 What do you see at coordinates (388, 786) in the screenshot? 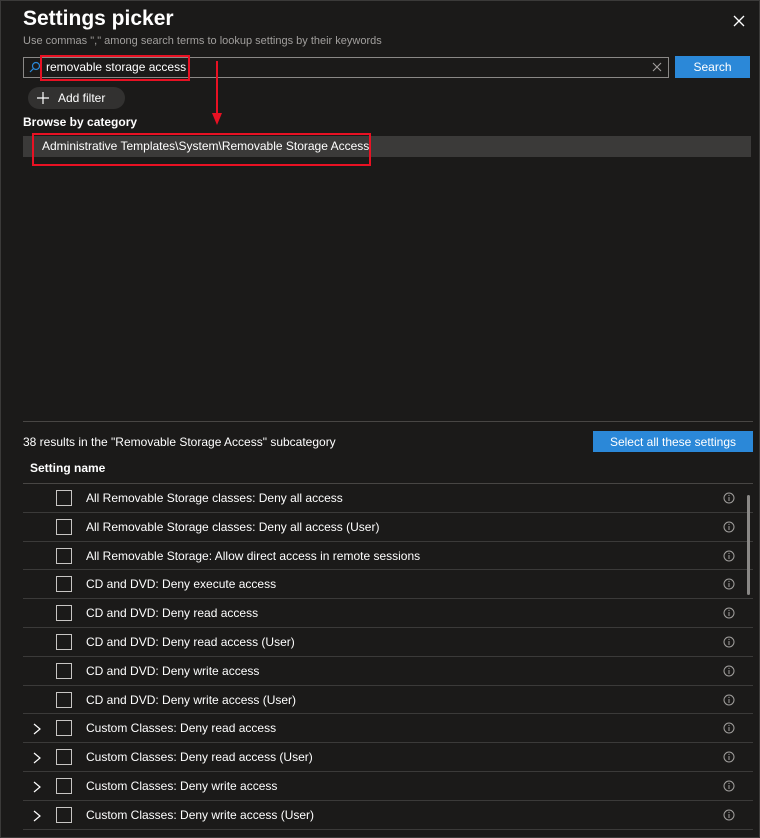
I see `table-row: Custom Classes: Deny write access` at bounding box center [388, 786].